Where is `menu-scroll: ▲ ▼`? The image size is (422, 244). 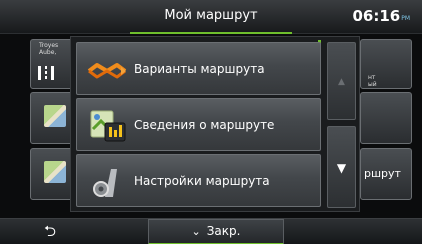
menu-scroll: ▲ ▼ is located at coordinates (341, 125).